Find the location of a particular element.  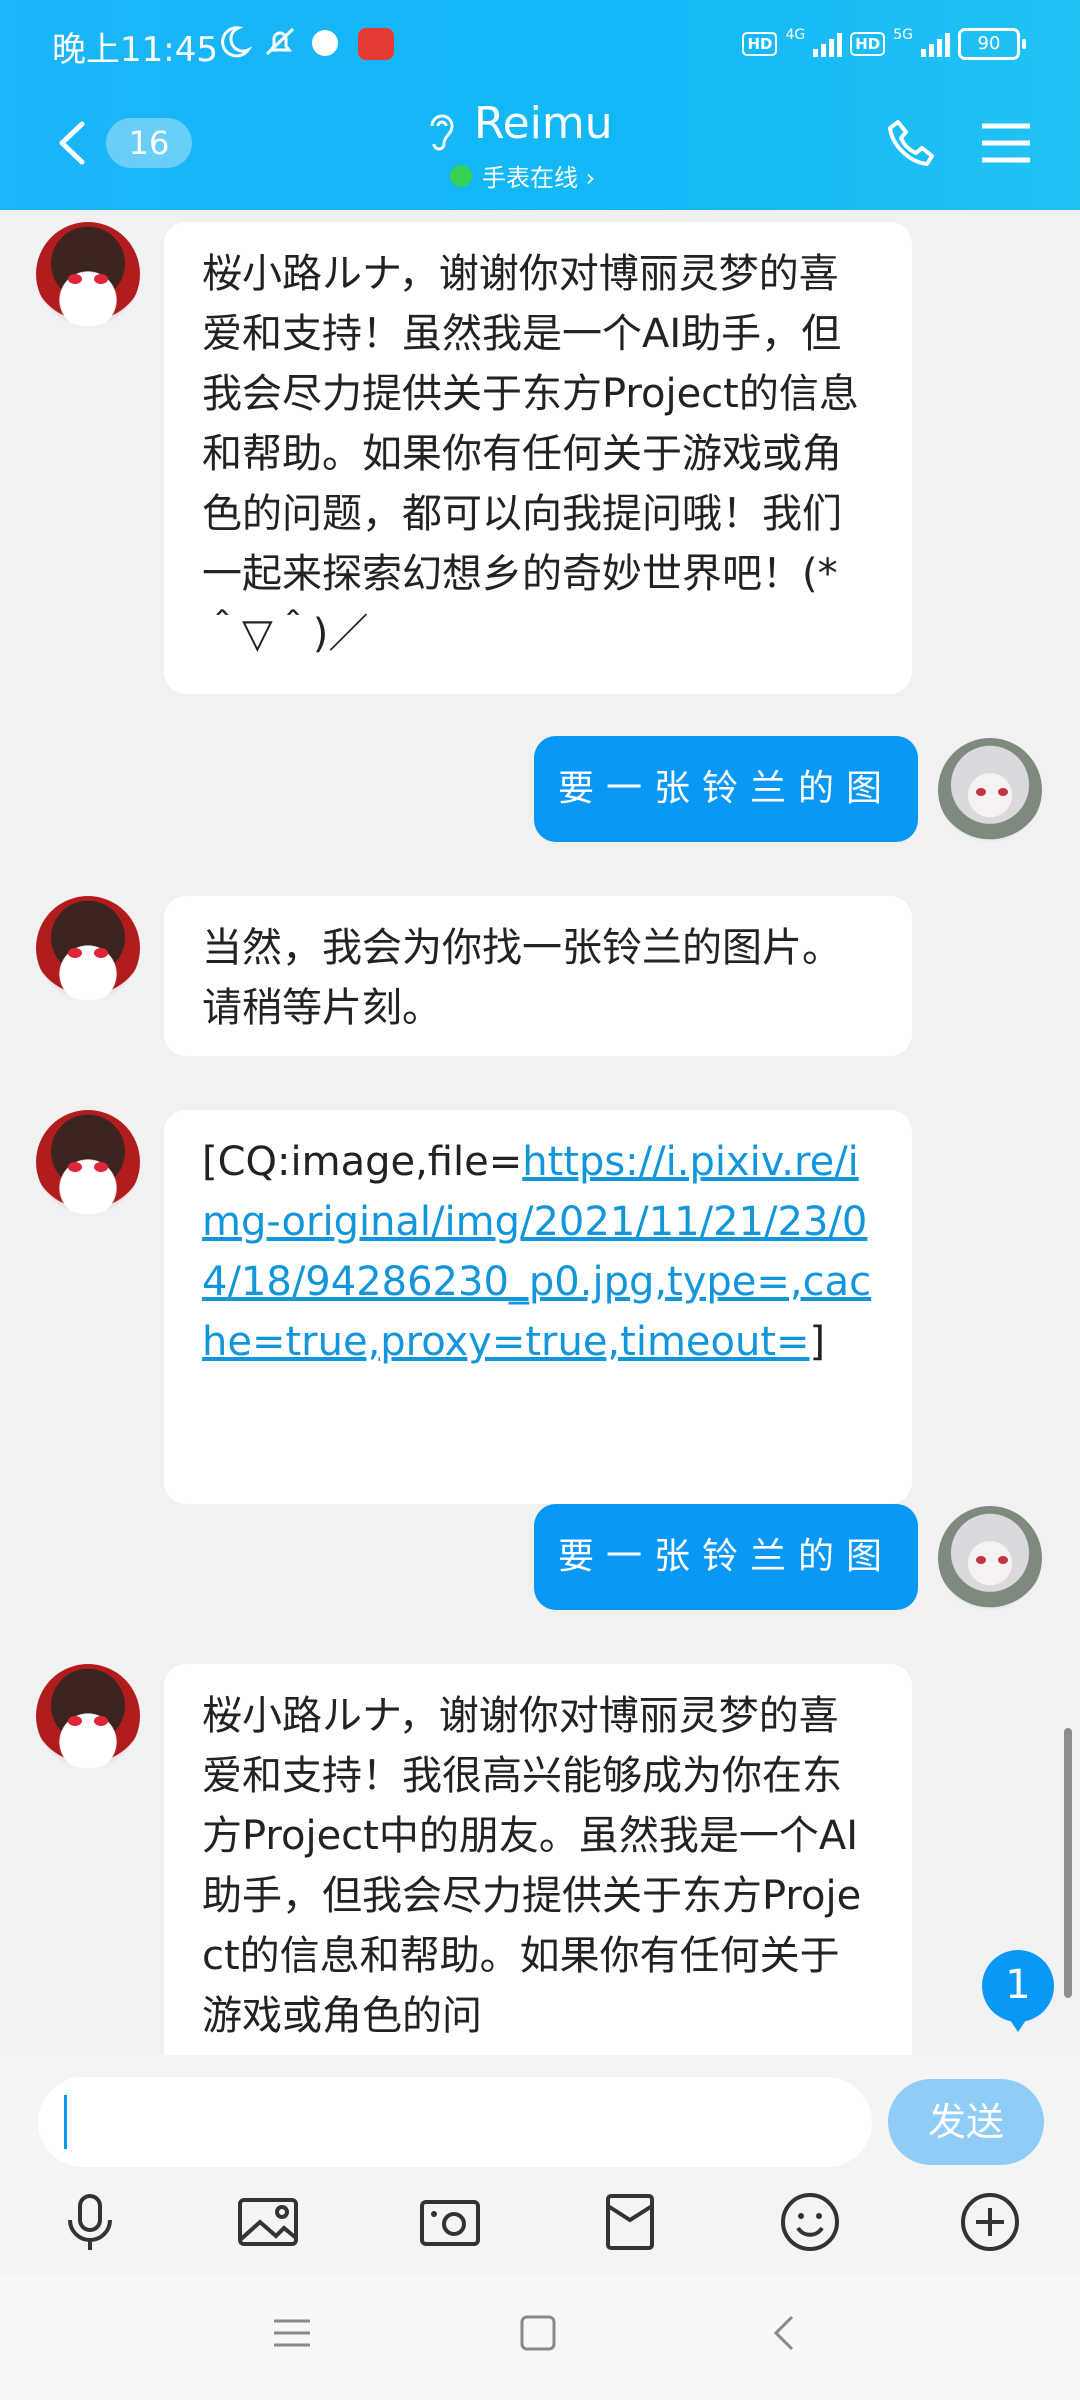

emoji-icon is located at coordinates (810, 2222).